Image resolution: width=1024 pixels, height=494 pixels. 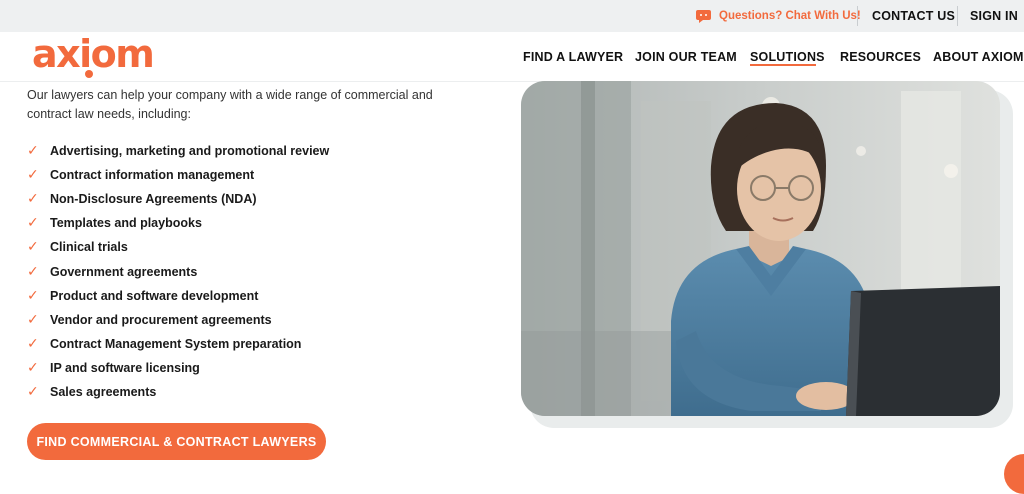 What do you see at coordinates (153, 199) in the screenshot?
I see `list-item-label: Non-Disclosure Agreements (NDA)` at bounding box center [153, 199].